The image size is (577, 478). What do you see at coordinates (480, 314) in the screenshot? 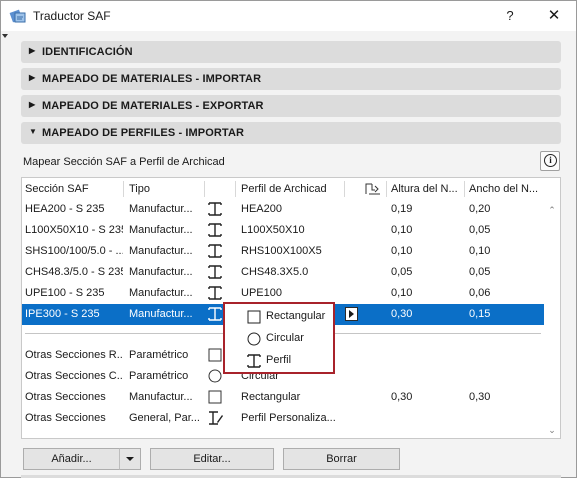
I see `cell-ancho: 0,15` at bounding box center [480, 314].